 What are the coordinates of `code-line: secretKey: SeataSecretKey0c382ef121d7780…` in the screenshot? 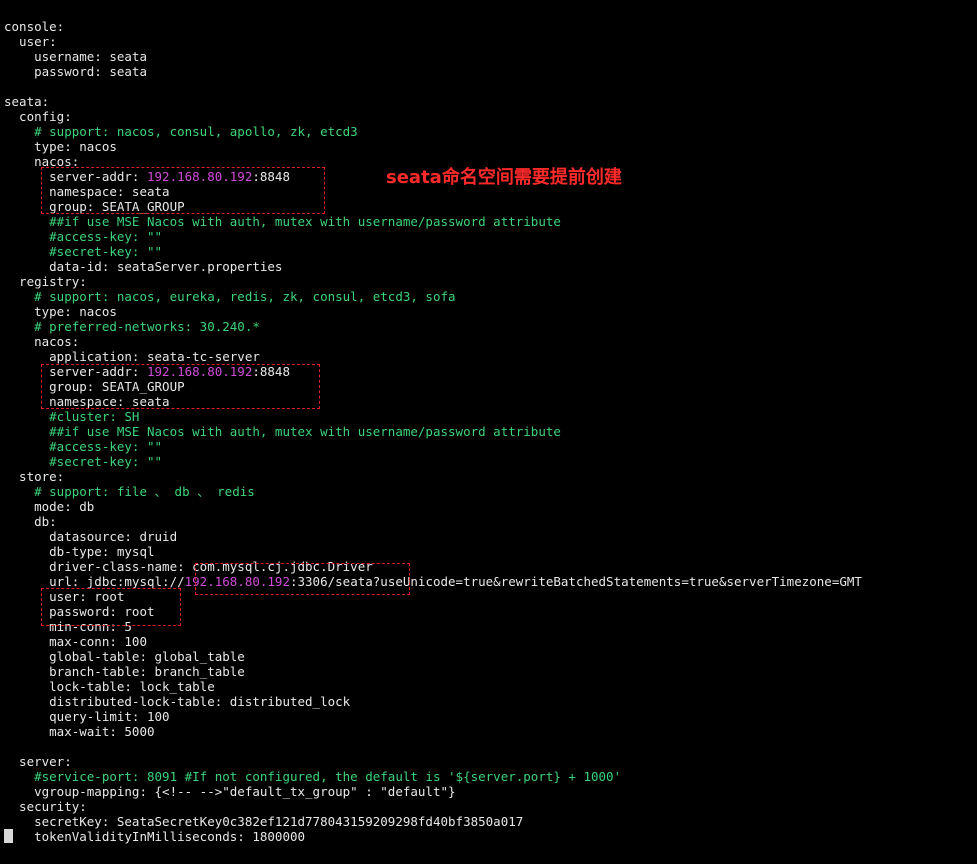 It's located at (263, 821).